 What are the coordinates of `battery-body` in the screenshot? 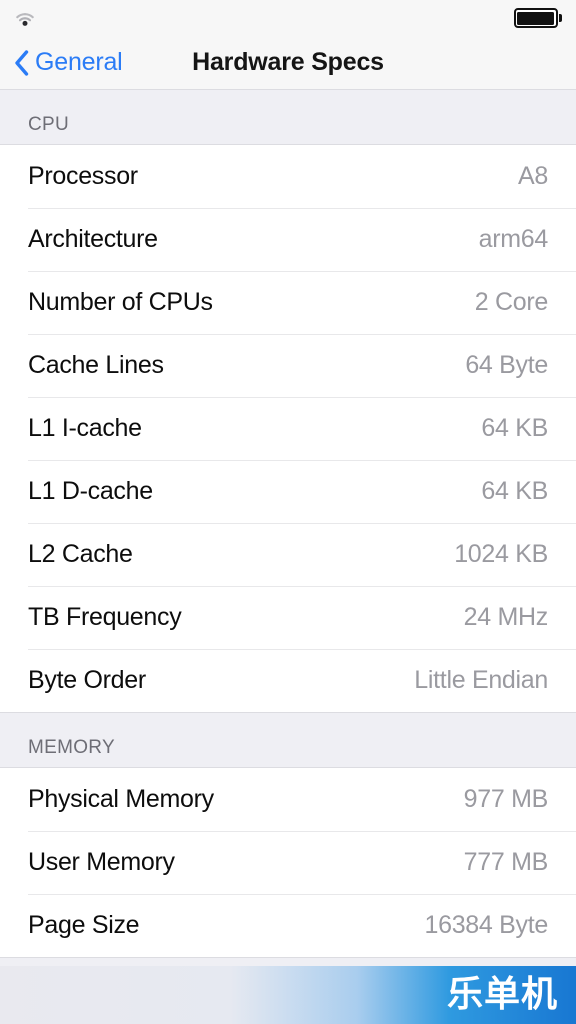 It's located at (535, 18).